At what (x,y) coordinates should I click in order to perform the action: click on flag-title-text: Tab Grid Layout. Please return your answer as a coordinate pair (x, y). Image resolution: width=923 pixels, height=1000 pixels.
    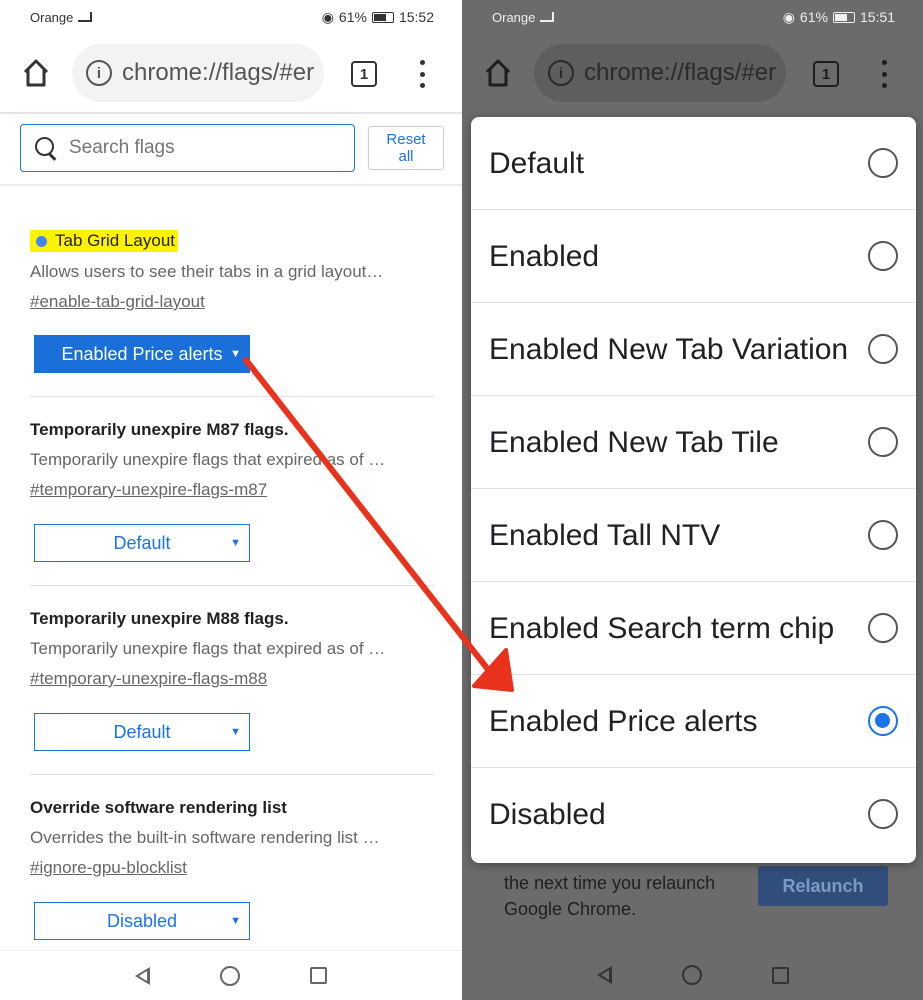
    Looking at the image, I should click on (115, 240).